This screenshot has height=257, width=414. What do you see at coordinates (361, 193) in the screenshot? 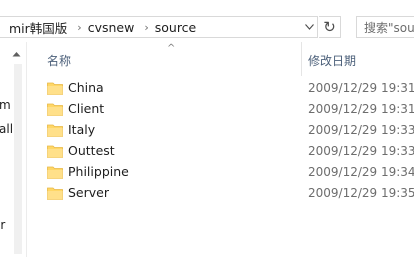
I see `file-date: 2009/12/29 19:35` at bounding box center [361, 193].